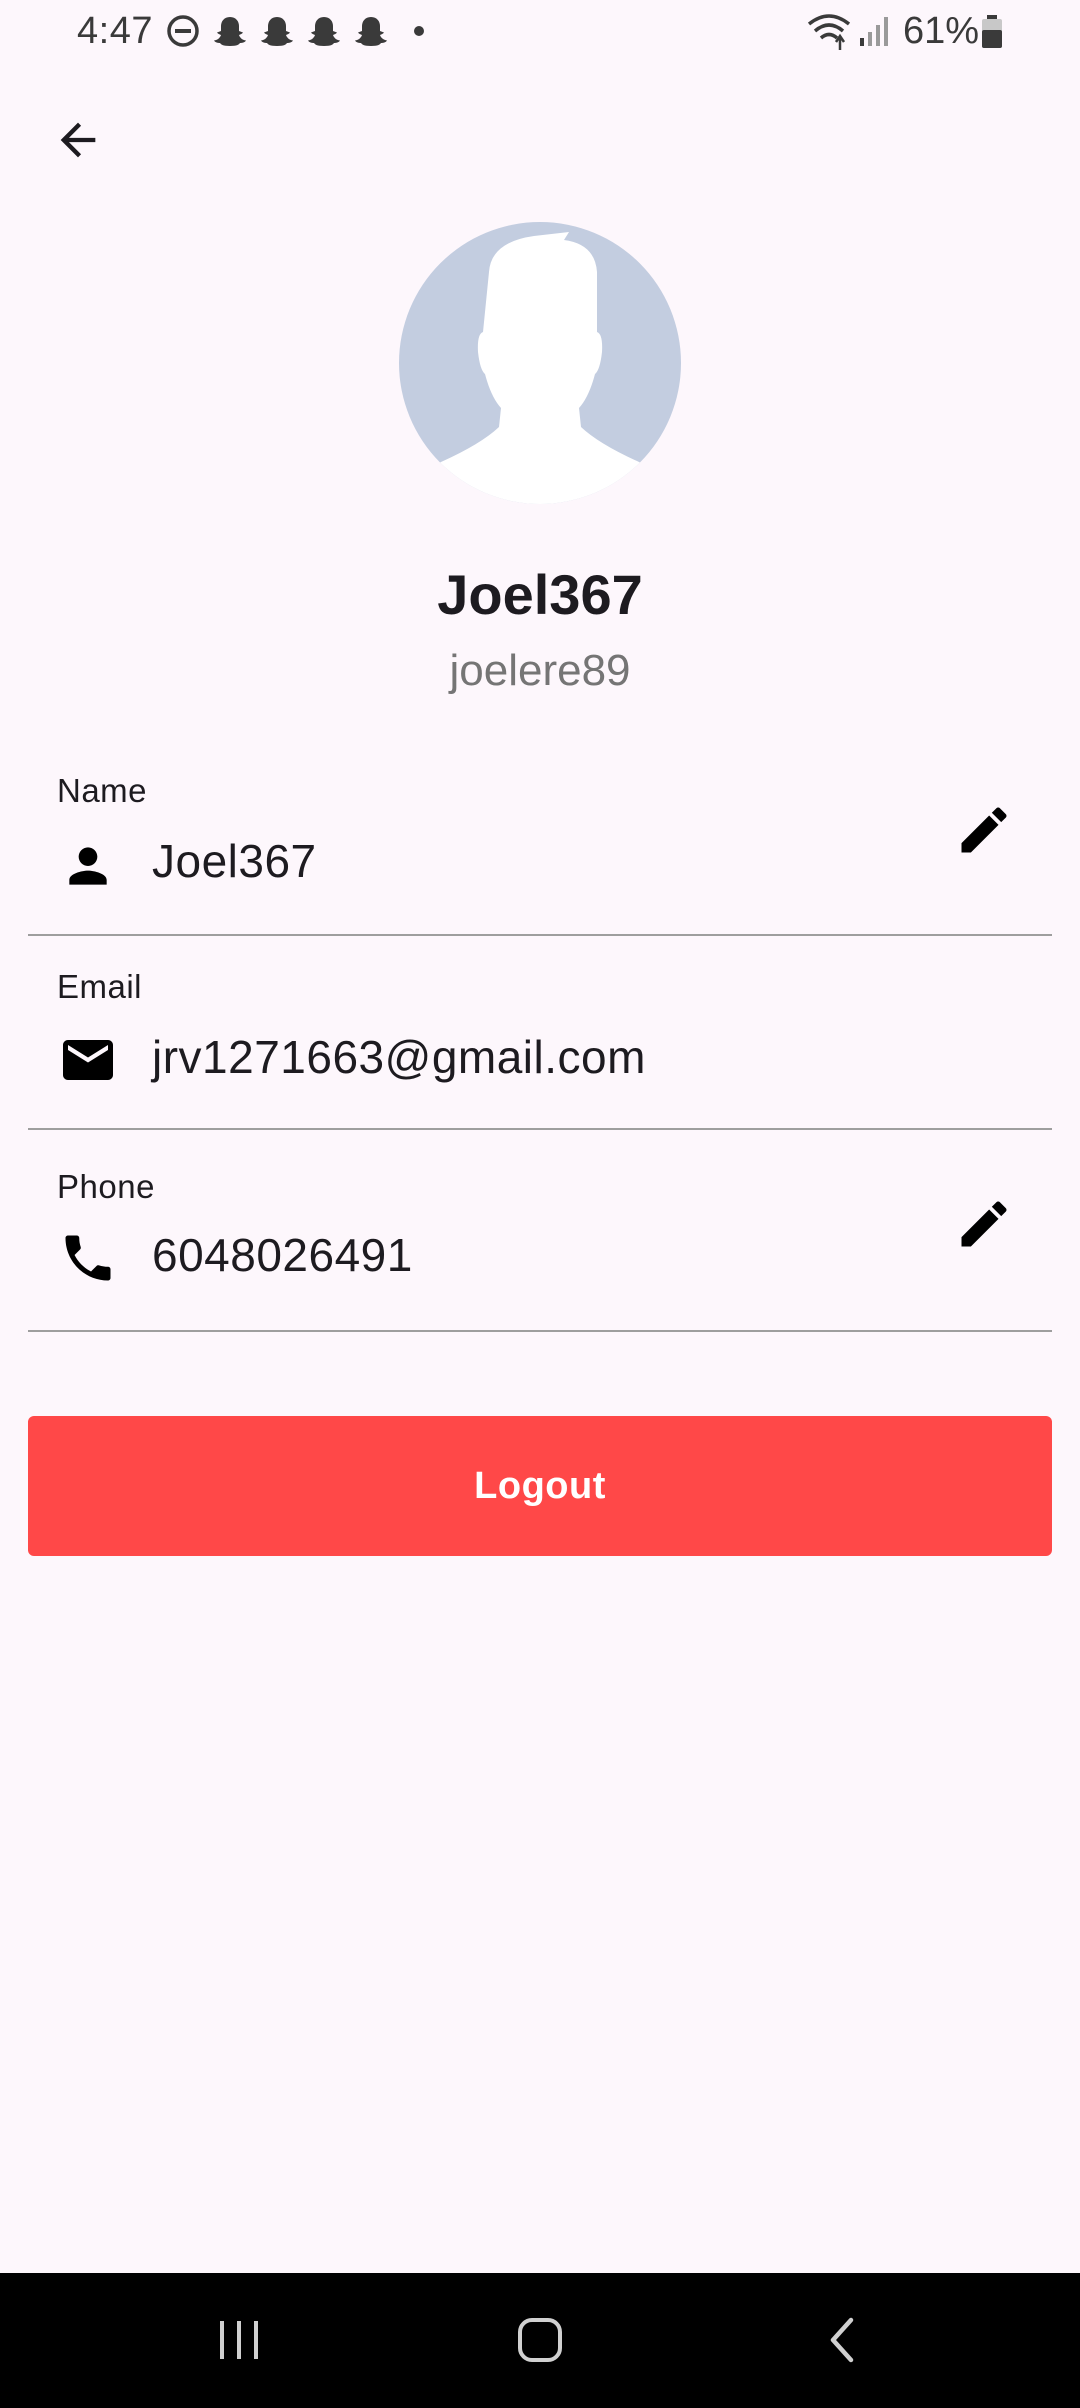 The width and height of the screenshot is (1080, 2408). I want to click on home-icon, so click(540, 2340).